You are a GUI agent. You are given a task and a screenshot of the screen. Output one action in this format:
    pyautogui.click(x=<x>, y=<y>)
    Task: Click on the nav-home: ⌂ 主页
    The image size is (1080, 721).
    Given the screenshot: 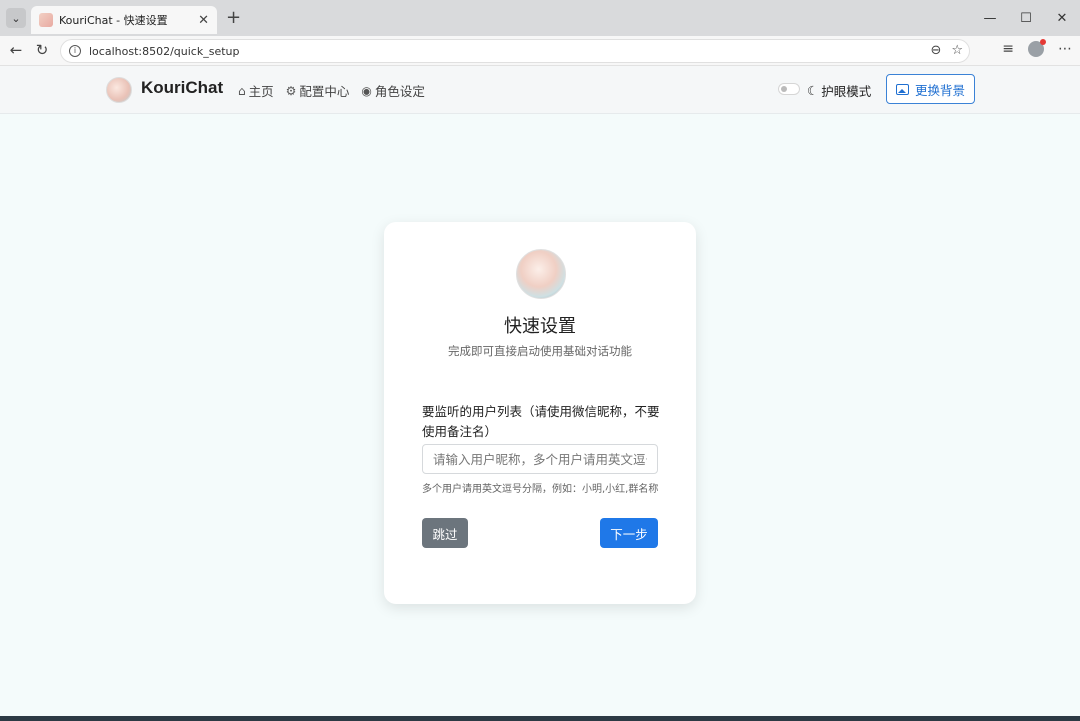 What is the action you would take?
    pyautogui.click(x=256, y=90)
    